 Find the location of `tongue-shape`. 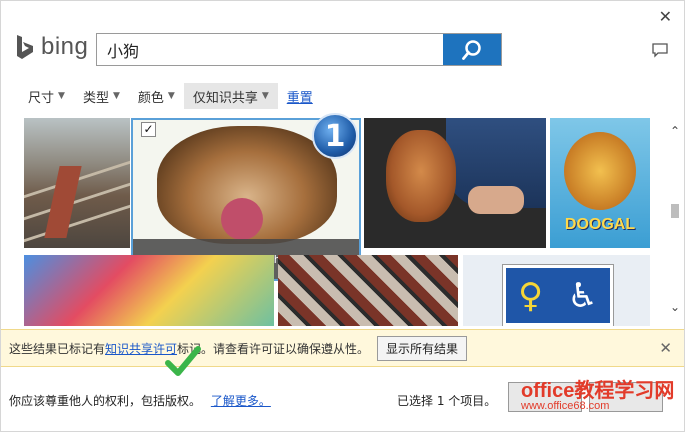

tongue-shape is located at coordinates (242, 219).